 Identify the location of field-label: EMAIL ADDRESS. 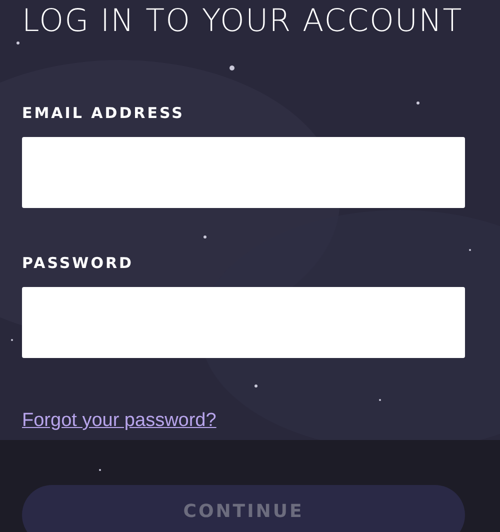
(103, 113).